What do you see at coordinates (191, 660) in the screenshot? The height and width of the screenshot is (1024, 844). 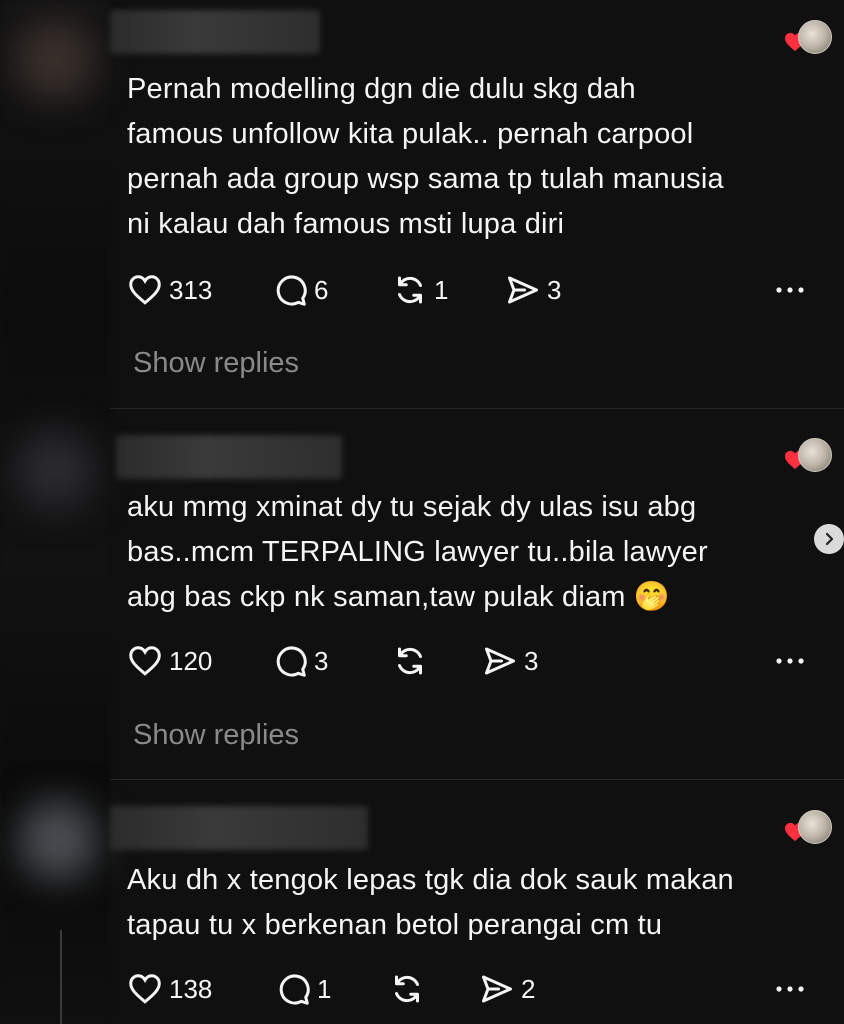 I see `like-count: 120` at bounding box center [191, 660].